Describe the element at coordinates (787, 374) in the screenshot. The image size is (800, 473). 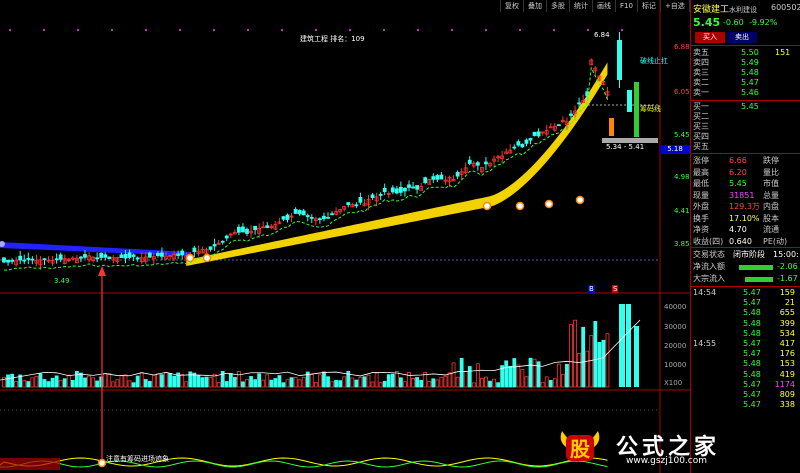
I see `tick-volume: 419` at that location.